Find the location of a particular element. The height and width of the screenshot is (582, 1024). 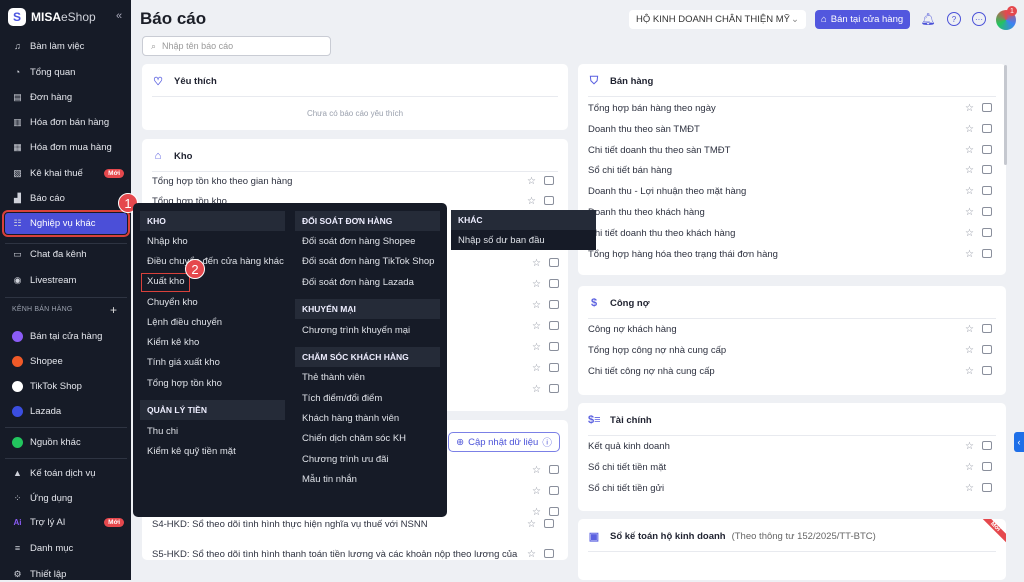

report-row: Tổng hợp bán hàng theo ngày ☆ is located at coordinates (790, 108).